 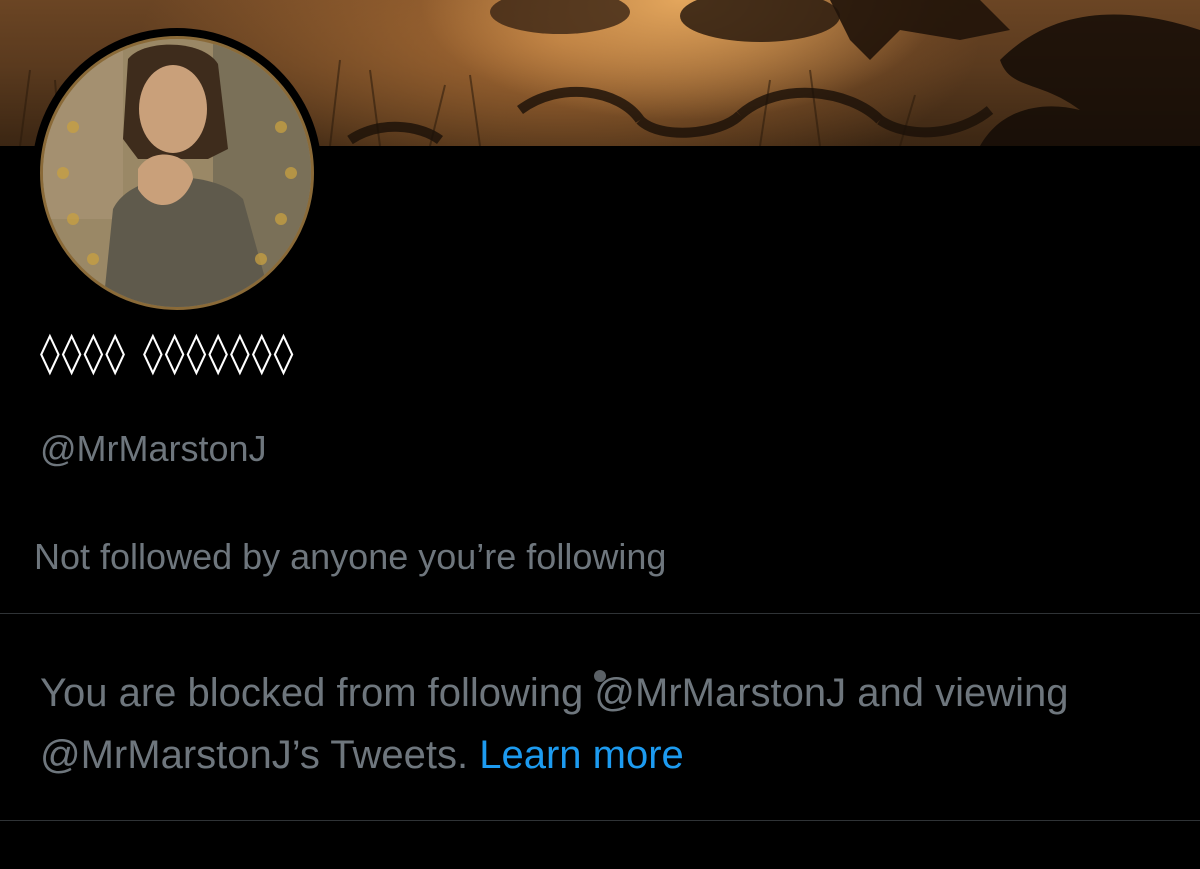 What do you see at coordinates (168, 353) in the screenshot?
I see `display-name: ◊◊◊◊ ◊◊◊◊◊◊◊` at bounding box center [168, 353].